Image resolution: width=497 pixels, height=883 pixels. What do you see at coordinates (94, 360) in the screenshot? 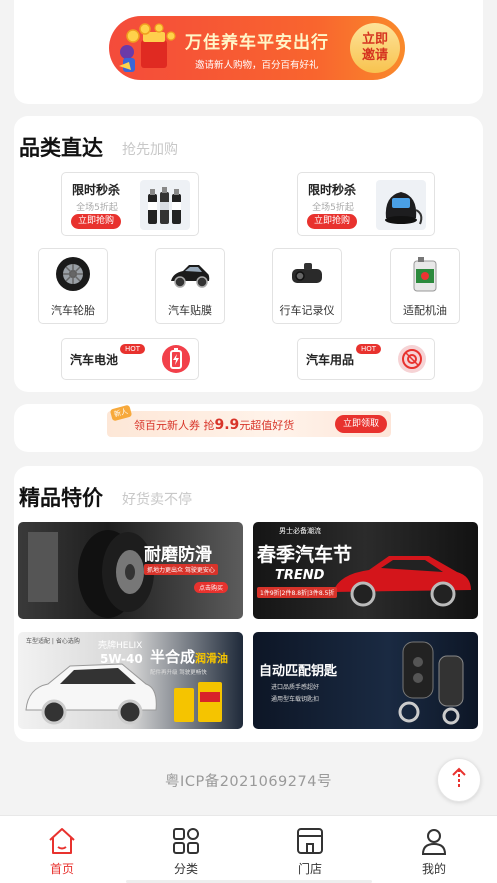
I see `hot-item-label: 汽车电池` at bounding box center [94, 360].